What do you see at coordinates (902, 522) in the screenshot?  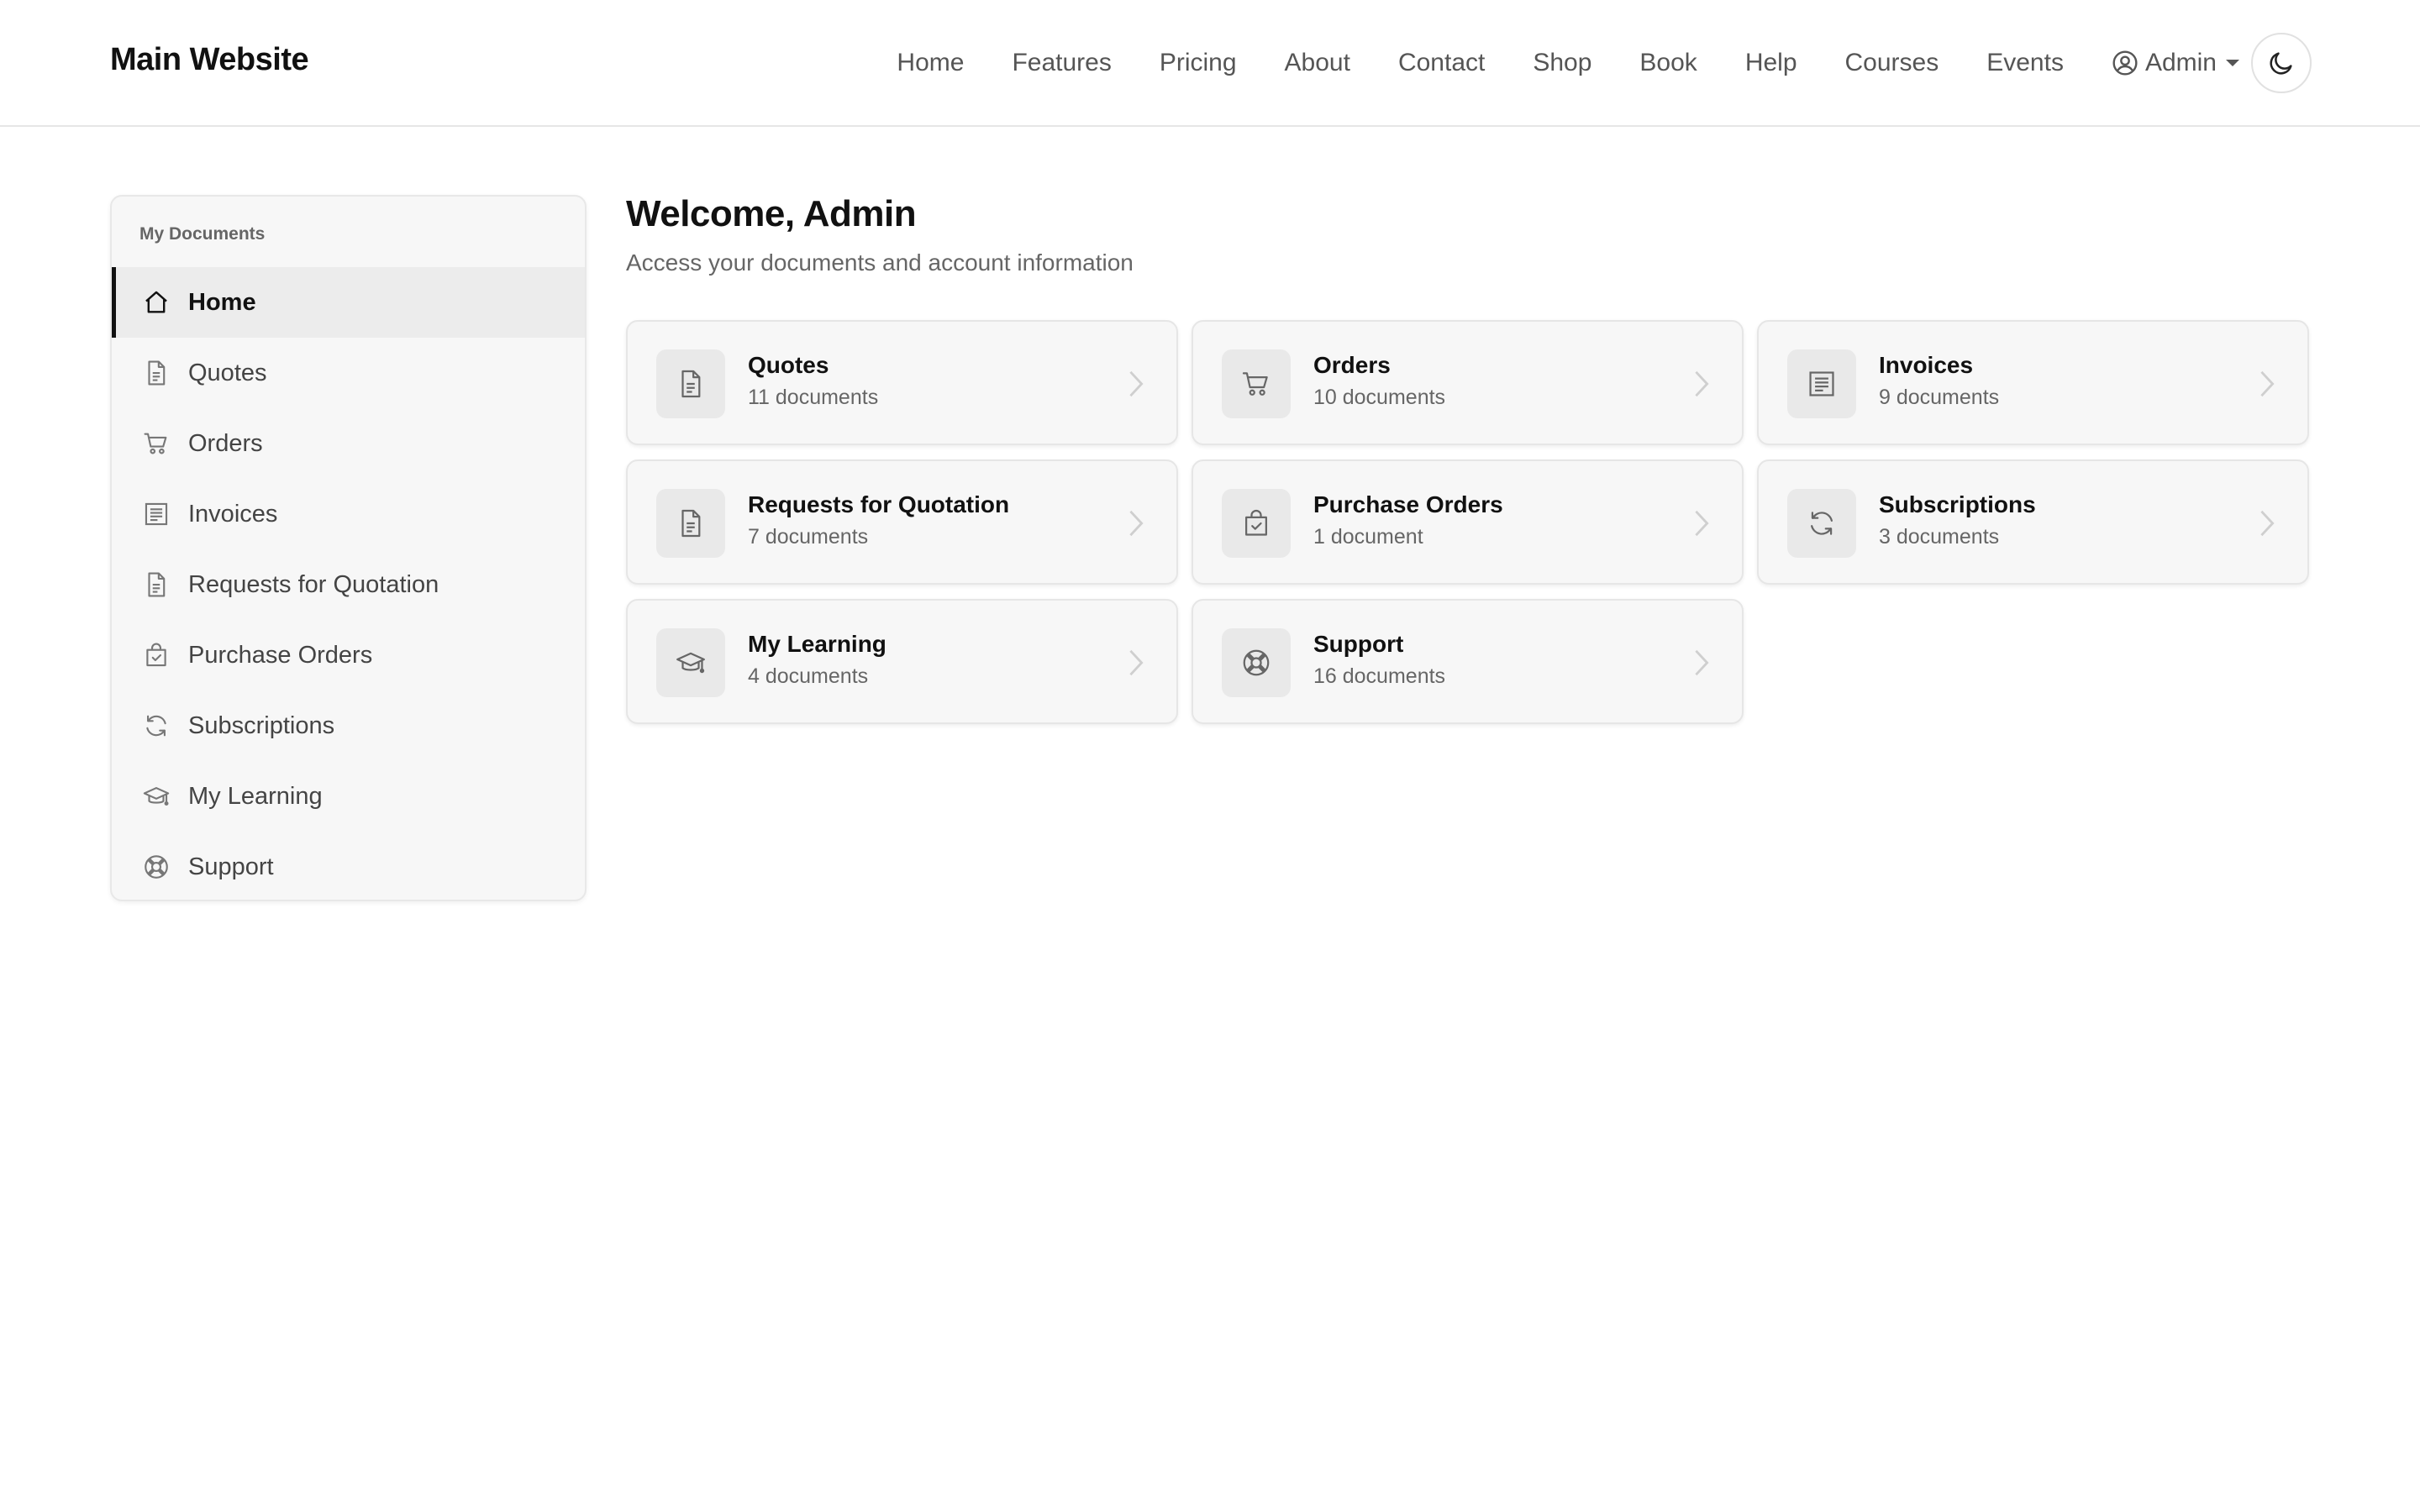 I see `card-requests-for-quotation: Requests for Quotation 7 documents` at bounding box center [902, 522].